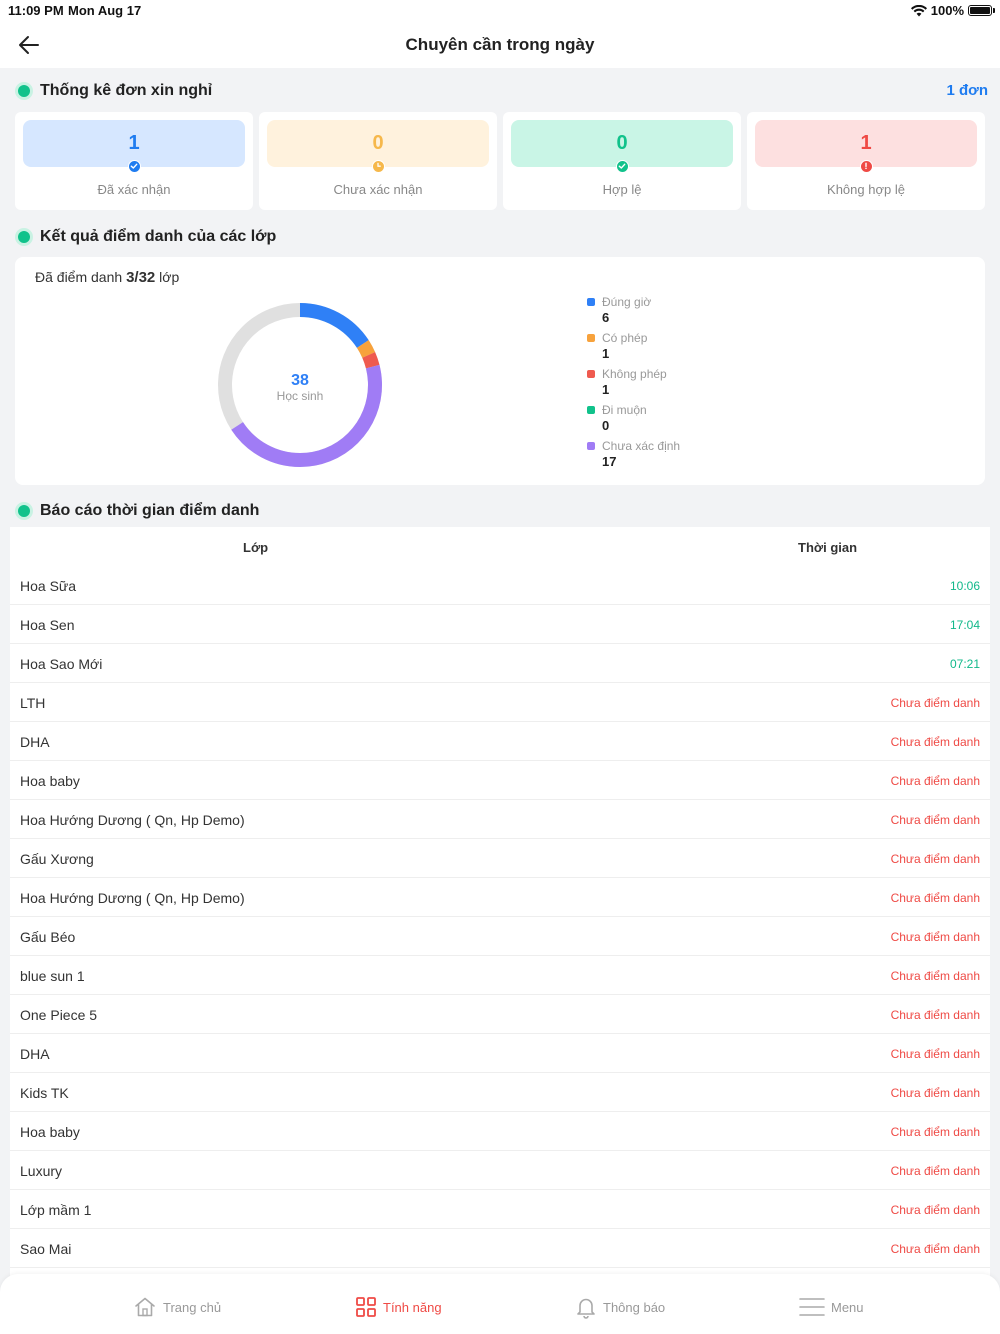 The height and width of the screenshot is (1334, 1000). What do you see at coordinates (300, 380) in the screenshot?
I see `donut-center-value: 38` at bounding box center [300, 380].